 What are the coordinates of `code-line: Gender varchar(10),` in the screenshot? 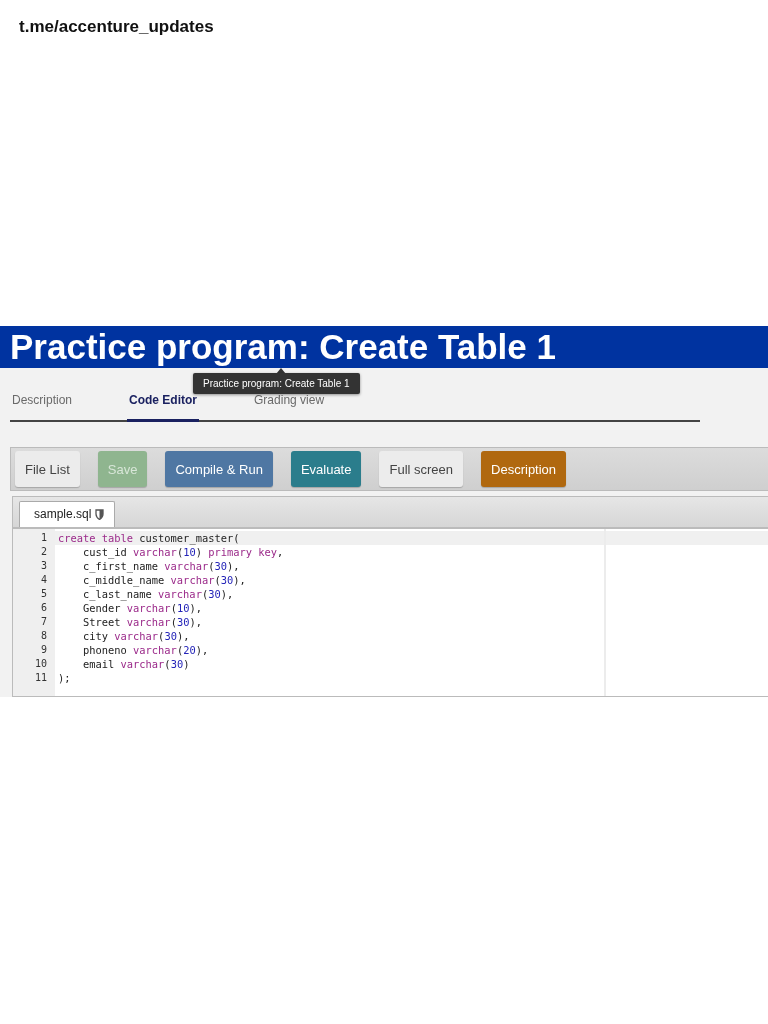 It's located at (142, 608).